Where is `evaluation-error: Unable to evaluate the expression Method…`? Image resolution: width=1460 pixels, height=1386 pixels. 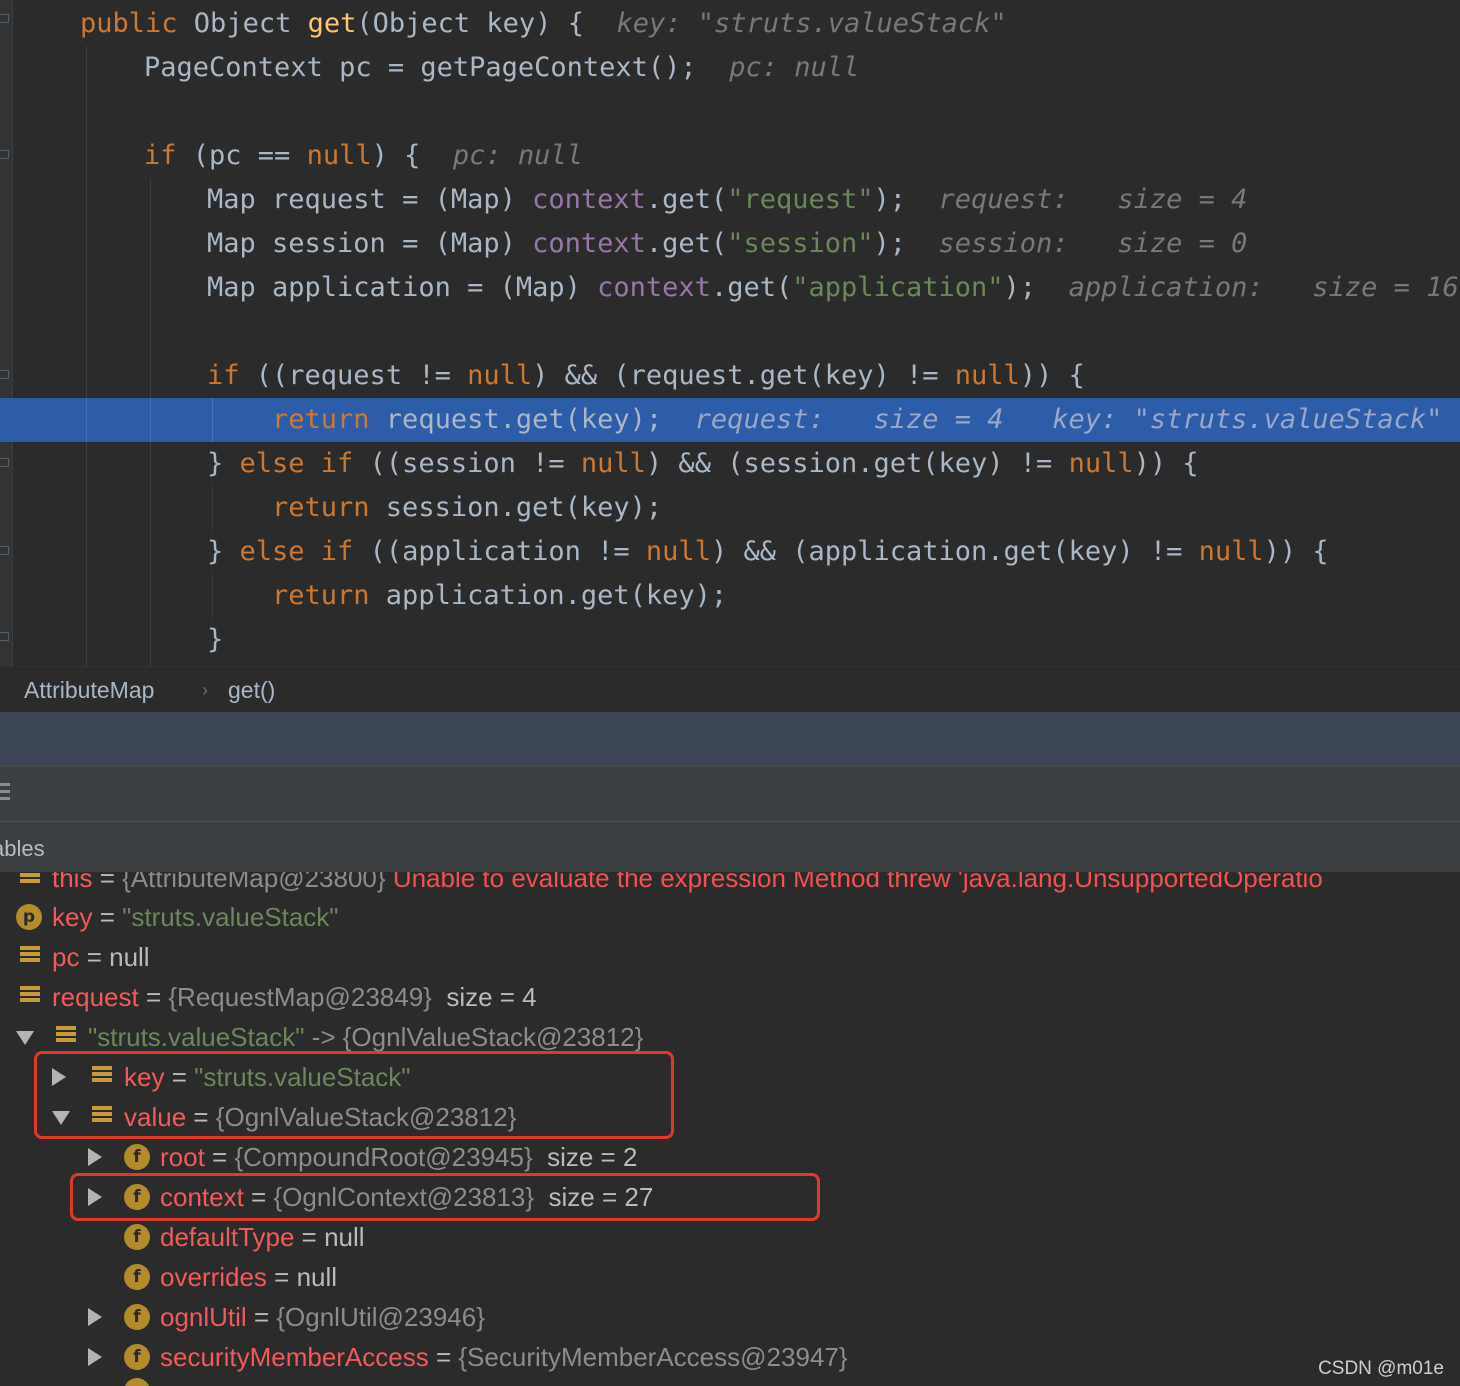
evaluation-error: Unable to evaluate the expression Method… is located at coordinates (857, 882).